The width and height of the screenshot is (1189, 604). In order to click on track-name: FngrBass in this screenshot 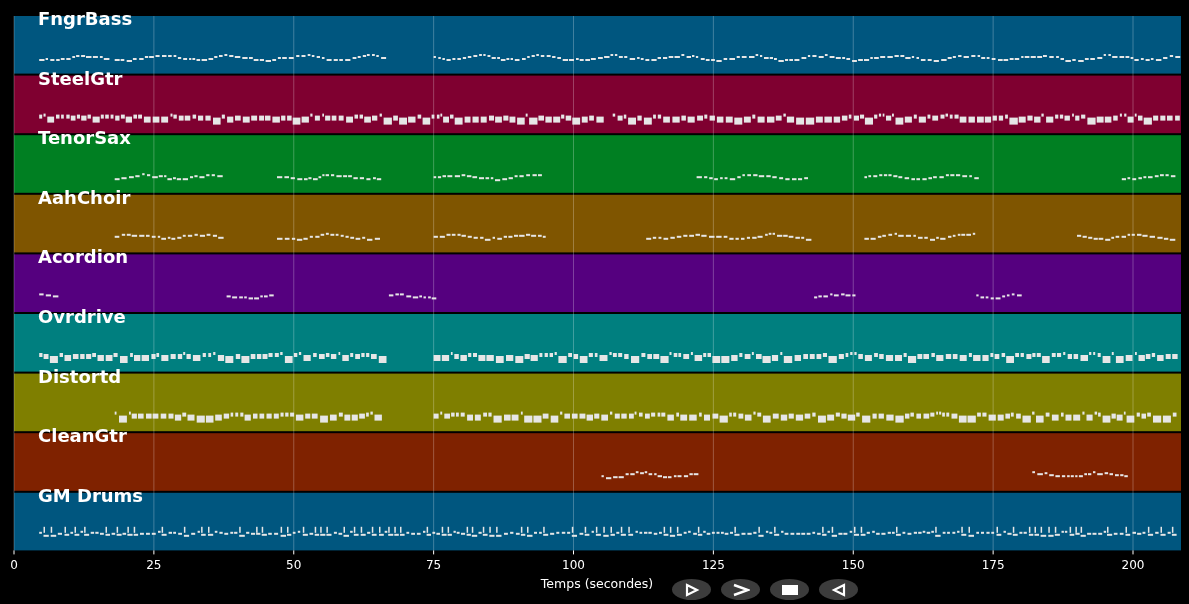, I will do `click(85, 18)`.